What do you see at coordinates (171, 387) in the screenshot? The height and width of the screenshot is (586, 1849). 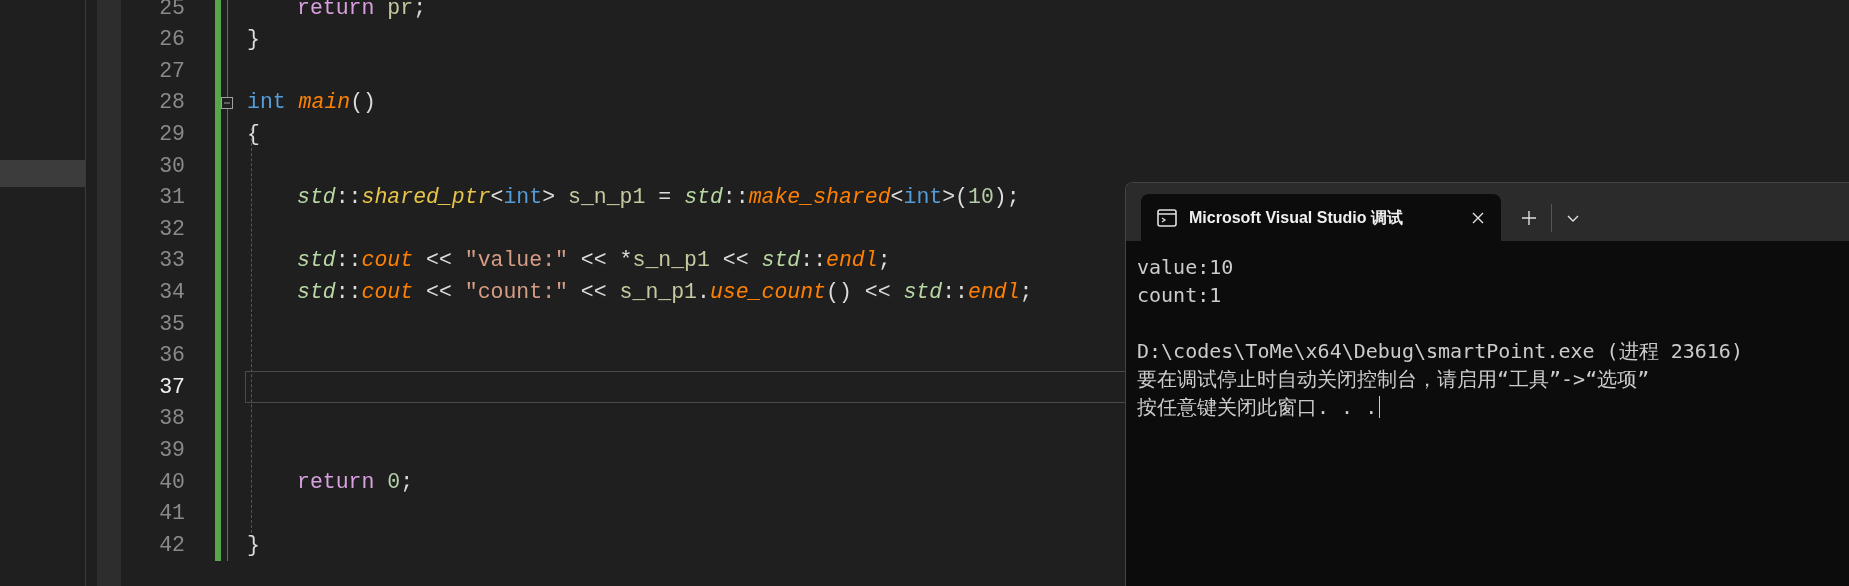 I see `line-number: 37` at bounding box center [171, 387].